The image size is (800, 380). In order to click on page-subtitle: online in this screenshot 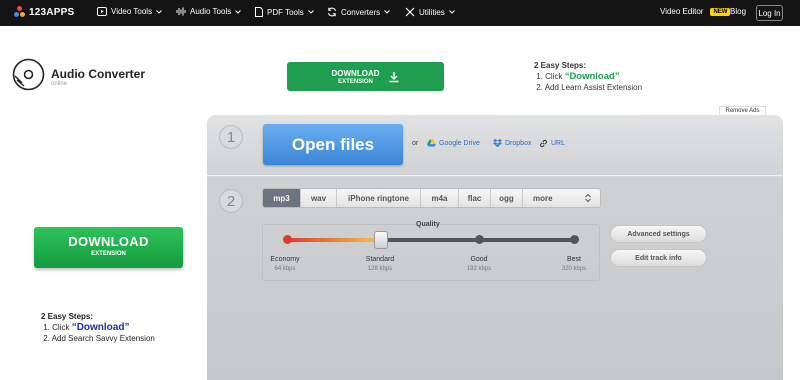, I will do `click(59, 84)`.